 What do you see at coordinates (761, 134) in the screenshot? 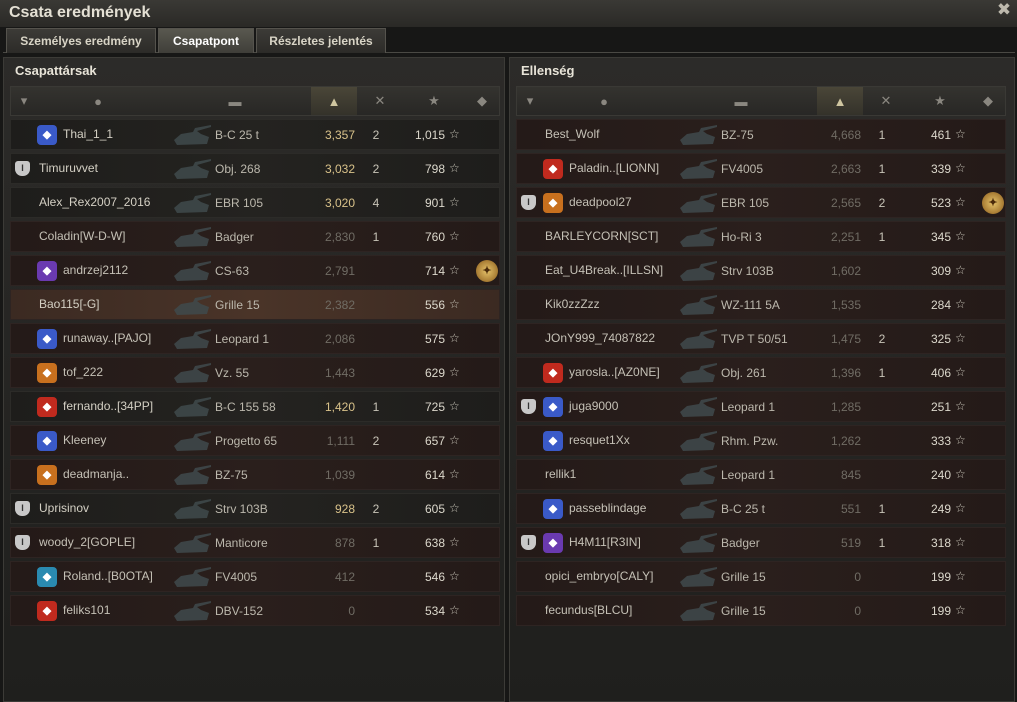
I see `player-row: Best_Wolf BZ-75 4,668 1 461 ☆` at bounding box center [761, 134].